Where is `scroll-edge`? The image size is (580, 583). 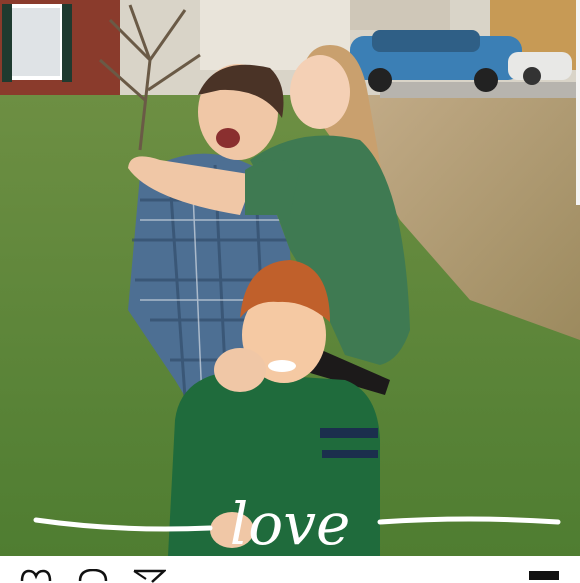 scroll-edge is located at coordinates (578, 102).